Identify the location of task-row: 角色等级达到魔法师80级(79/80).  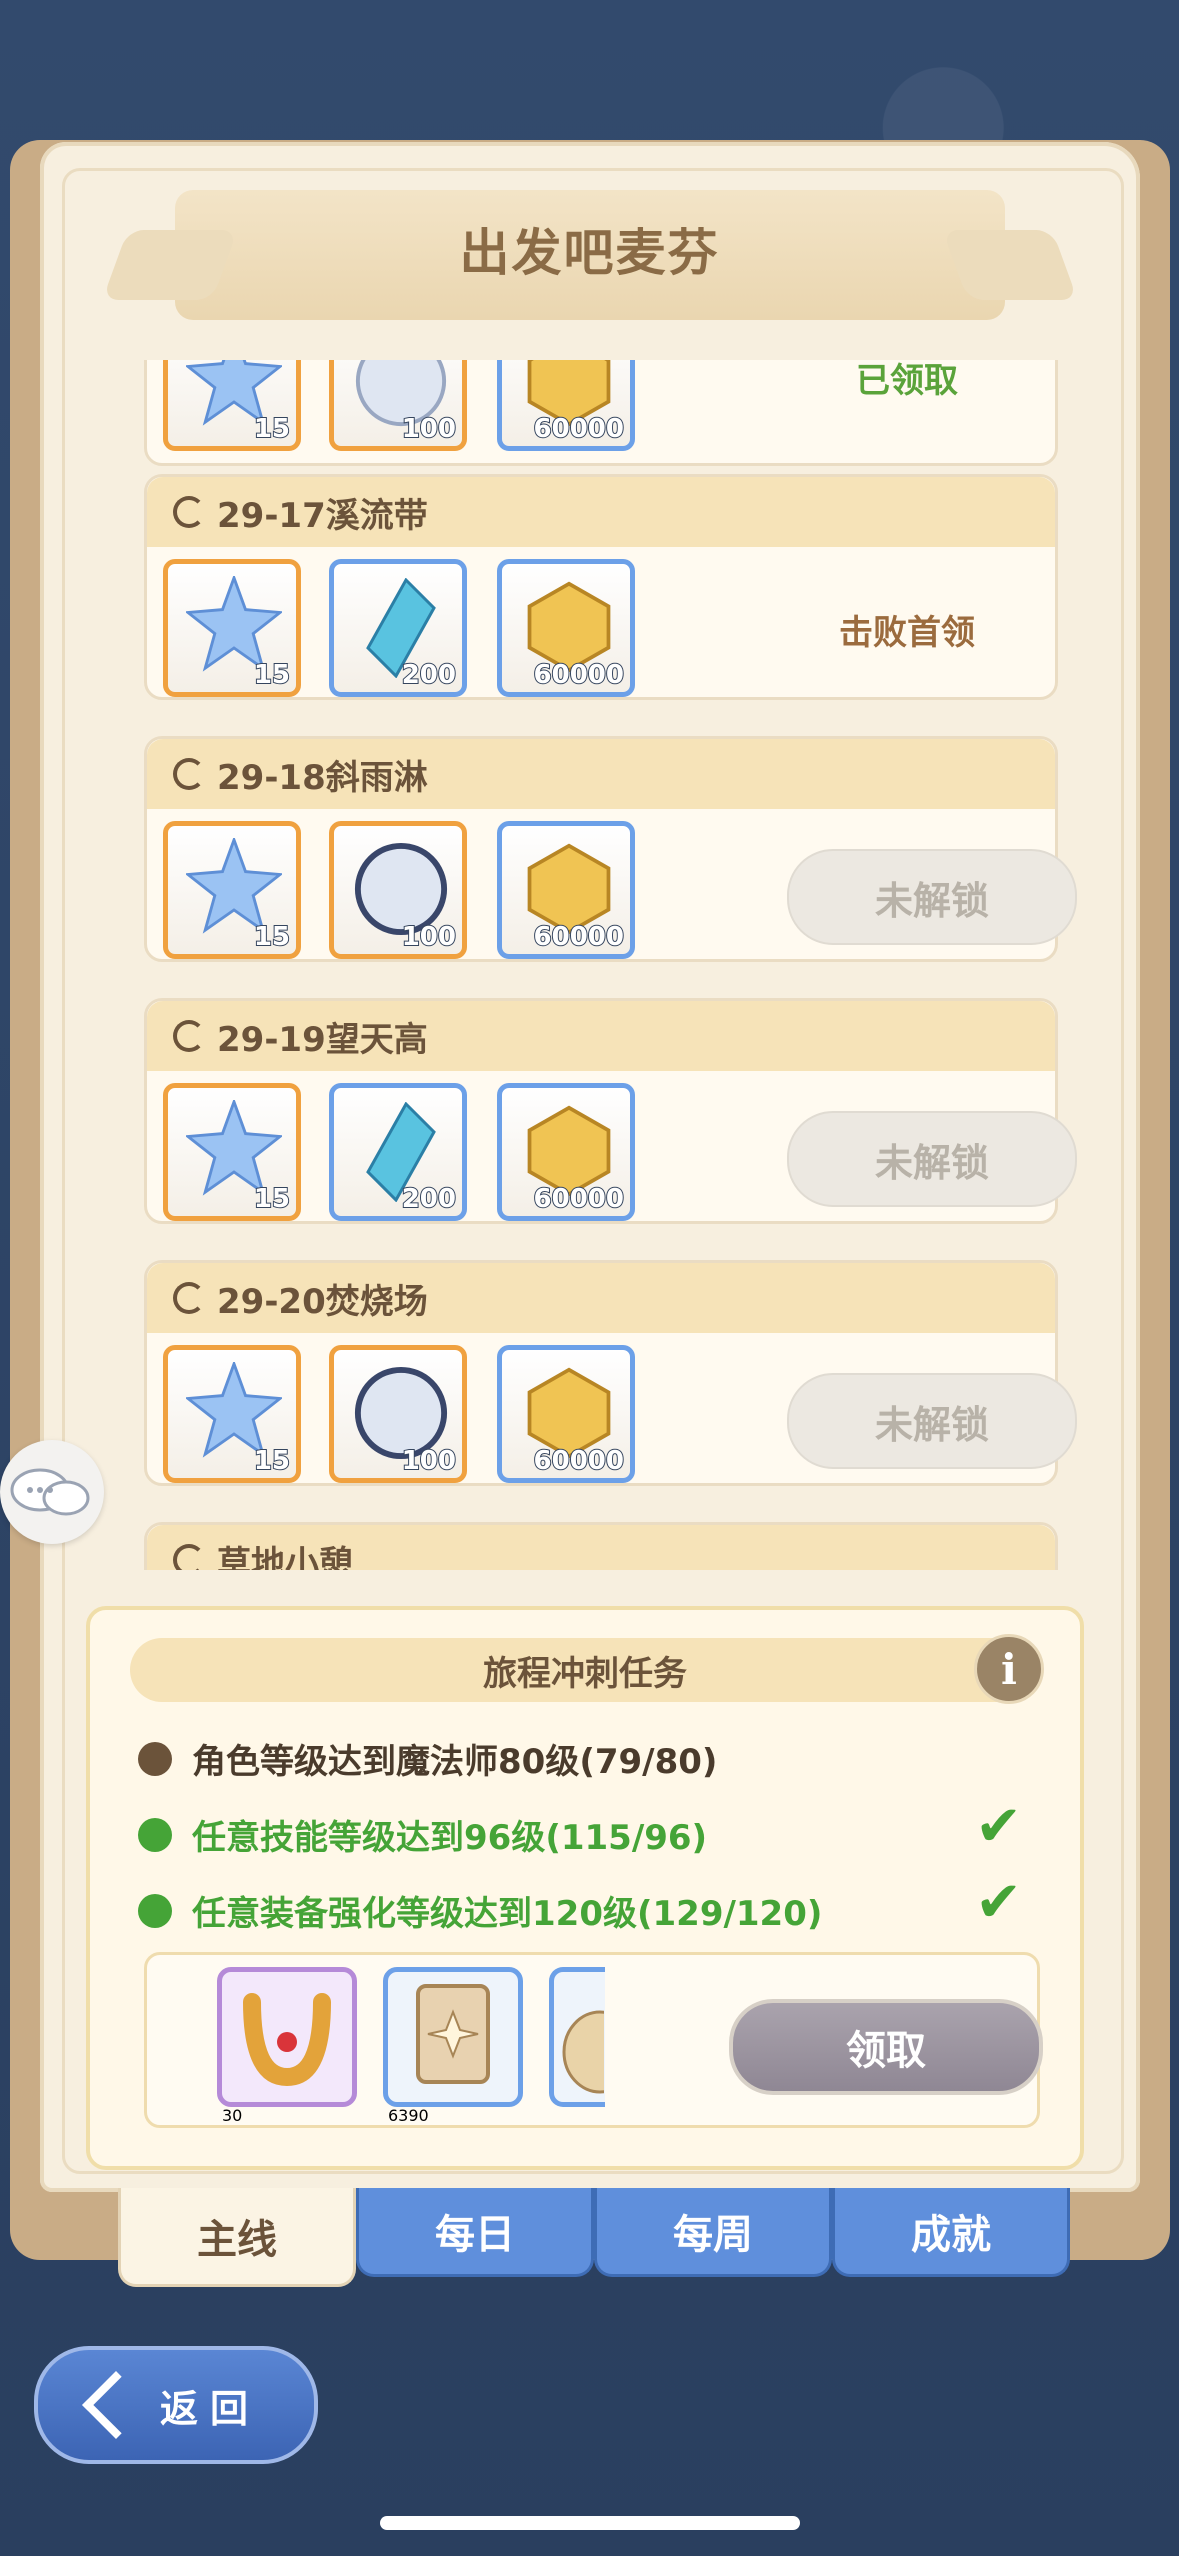
(427, 1758).